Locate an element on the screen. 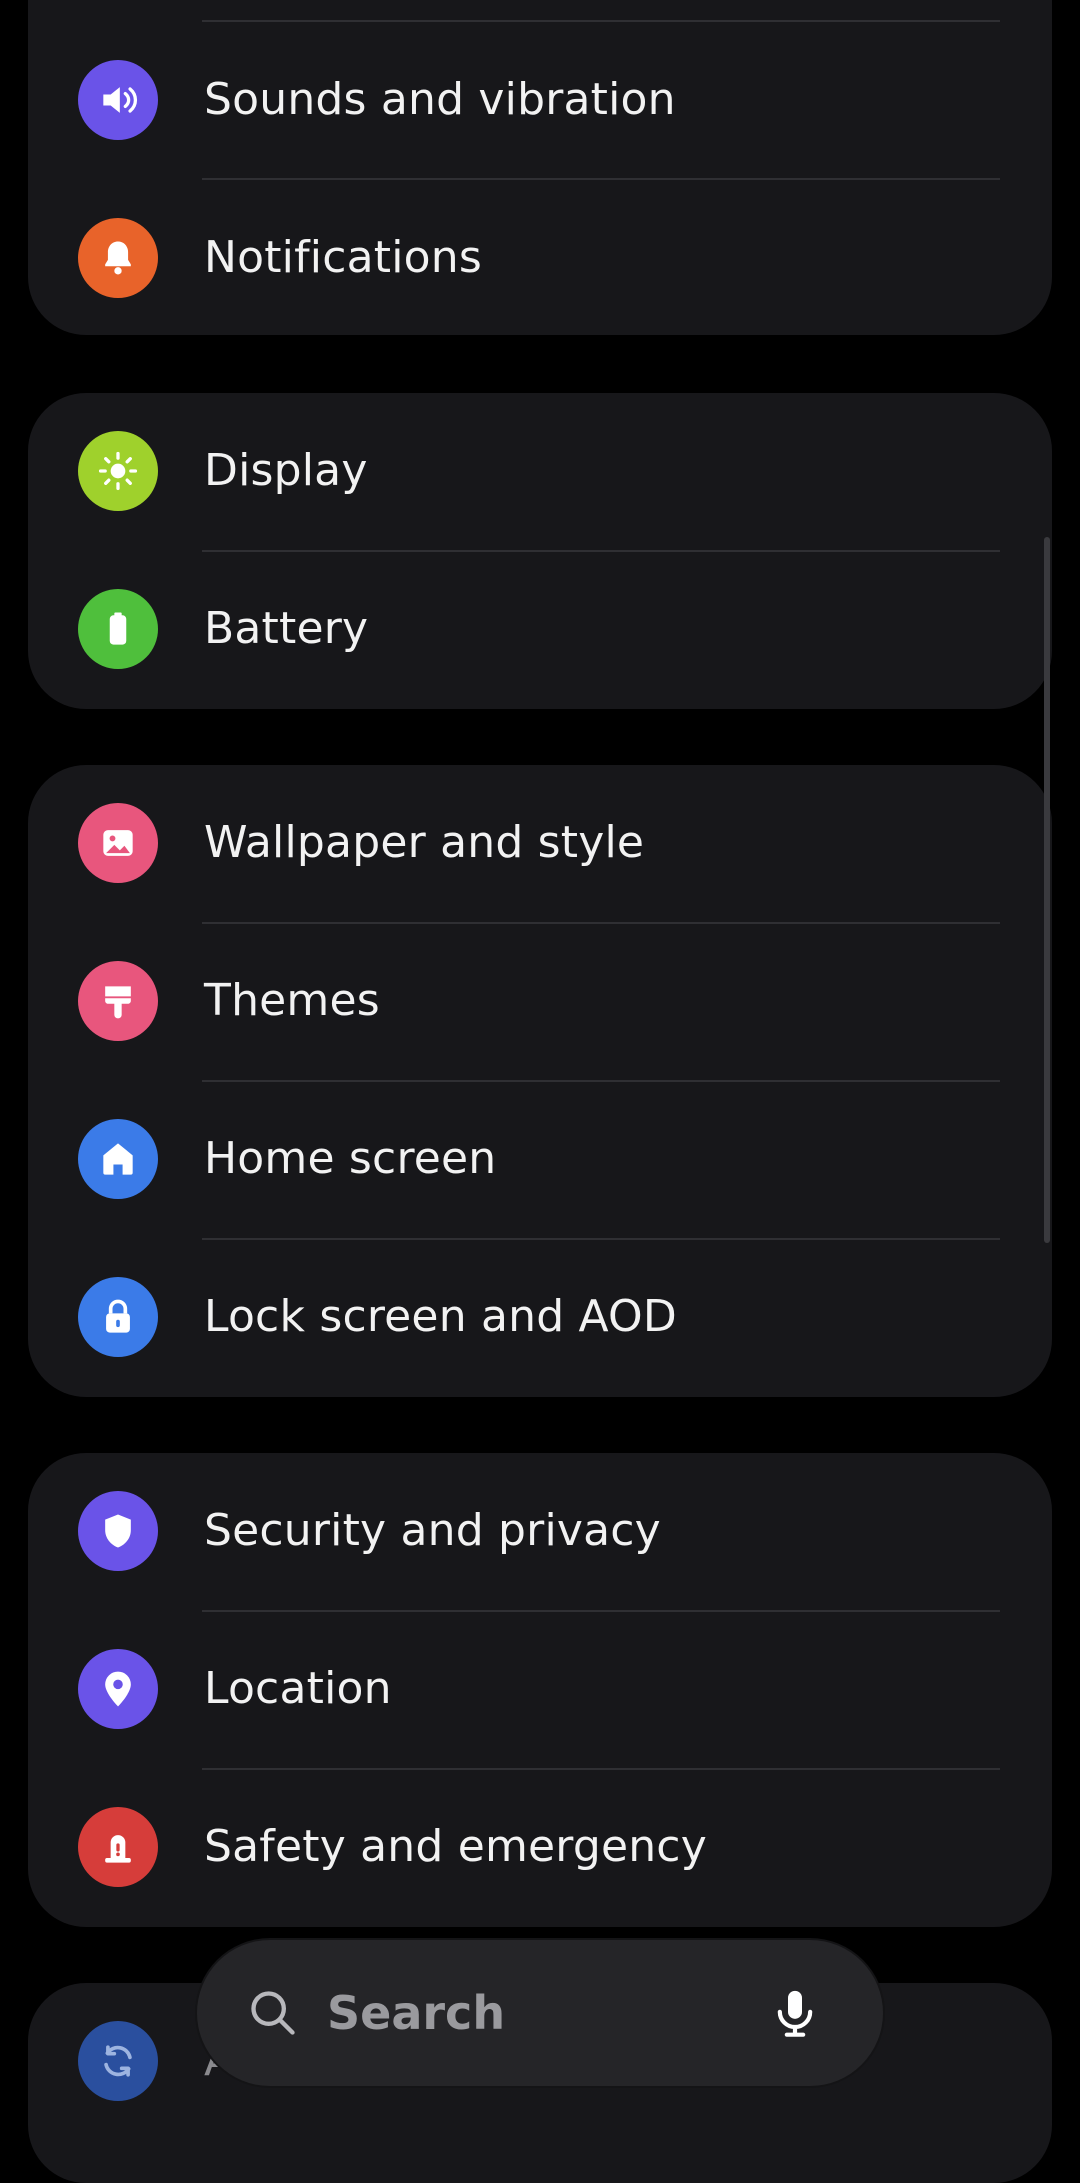 The width and height of the screenshot is (1080, 2183). settings-item-safety-and-emergency: Safety and emergency is located at coordinates (540, 1848).